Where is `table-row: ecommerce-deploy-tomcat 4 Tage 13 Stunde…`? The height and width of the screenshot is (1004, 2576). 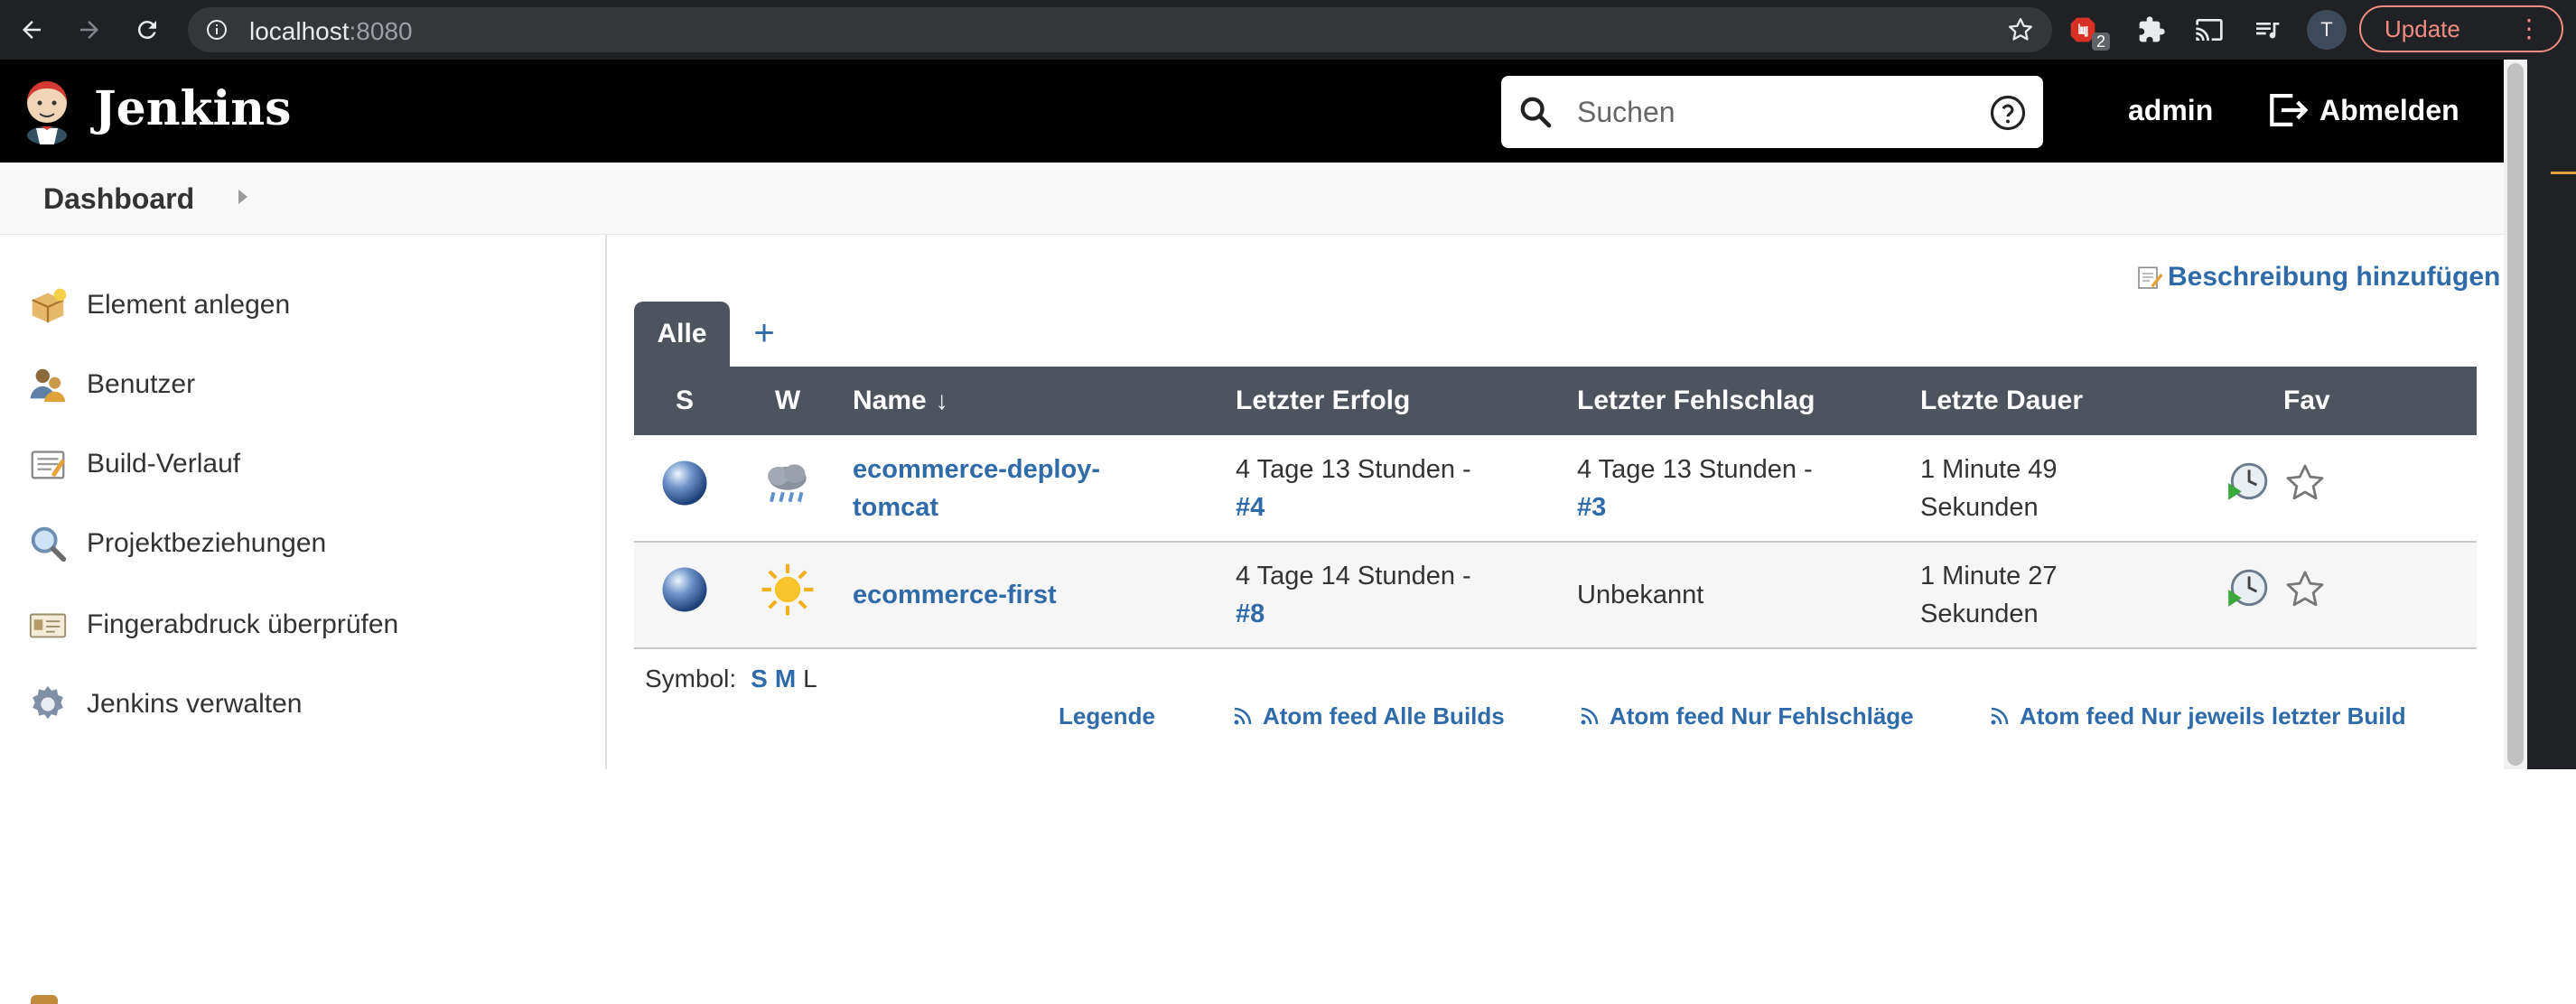
table-row: ecommerce-deploy-tomcat 4 Tage 13 Stunde… is located at coordinates (1555, 488).